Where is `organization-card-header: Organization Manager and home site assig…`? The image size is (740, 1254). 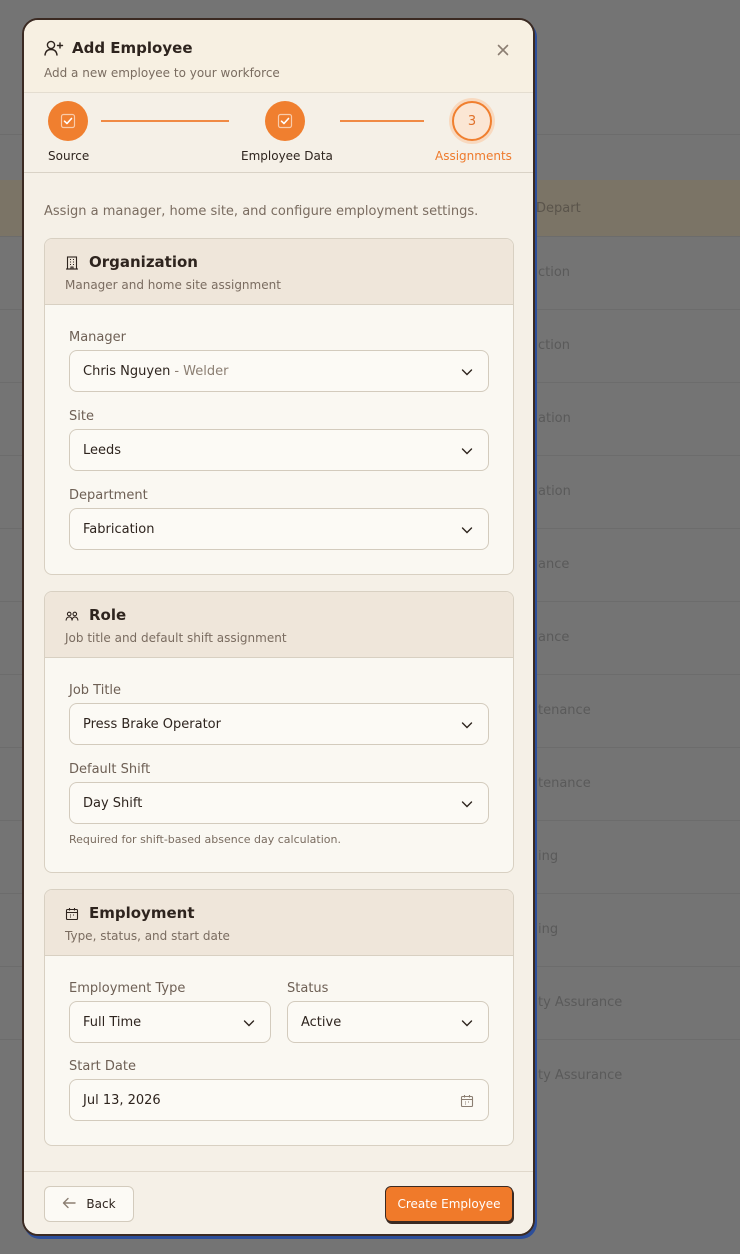 organization-card-header: Organization Manager and home site assig… is located at coordinates (279, 272).